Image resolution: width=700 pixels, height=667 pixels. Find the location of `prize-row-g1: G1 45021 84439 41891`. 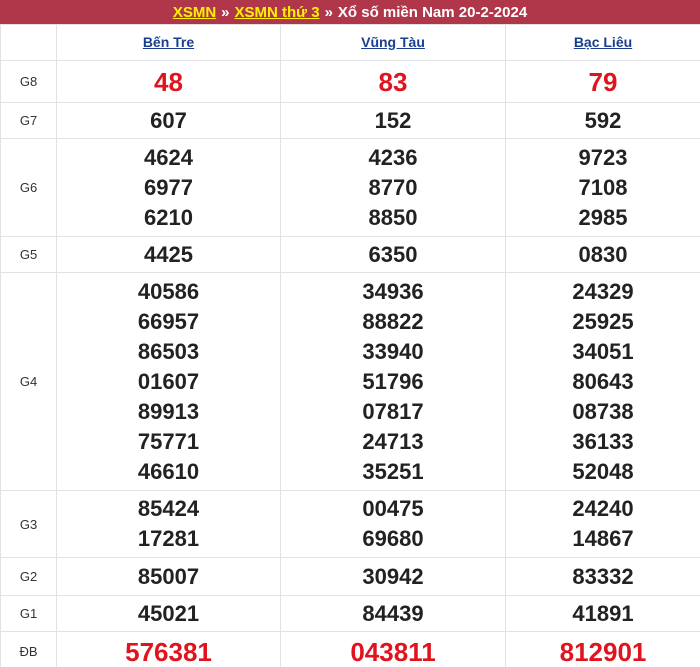

prize-row-g1: G1 45021 84439 41891 is located at coordinates (350, 613).